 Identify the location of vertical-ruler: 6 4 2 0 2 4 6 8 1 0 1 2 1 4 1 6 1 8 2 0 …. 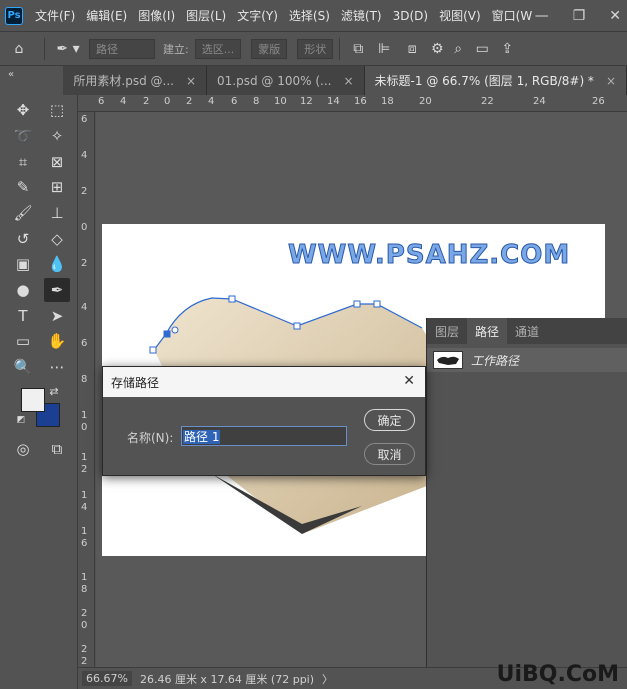
(86, 389).